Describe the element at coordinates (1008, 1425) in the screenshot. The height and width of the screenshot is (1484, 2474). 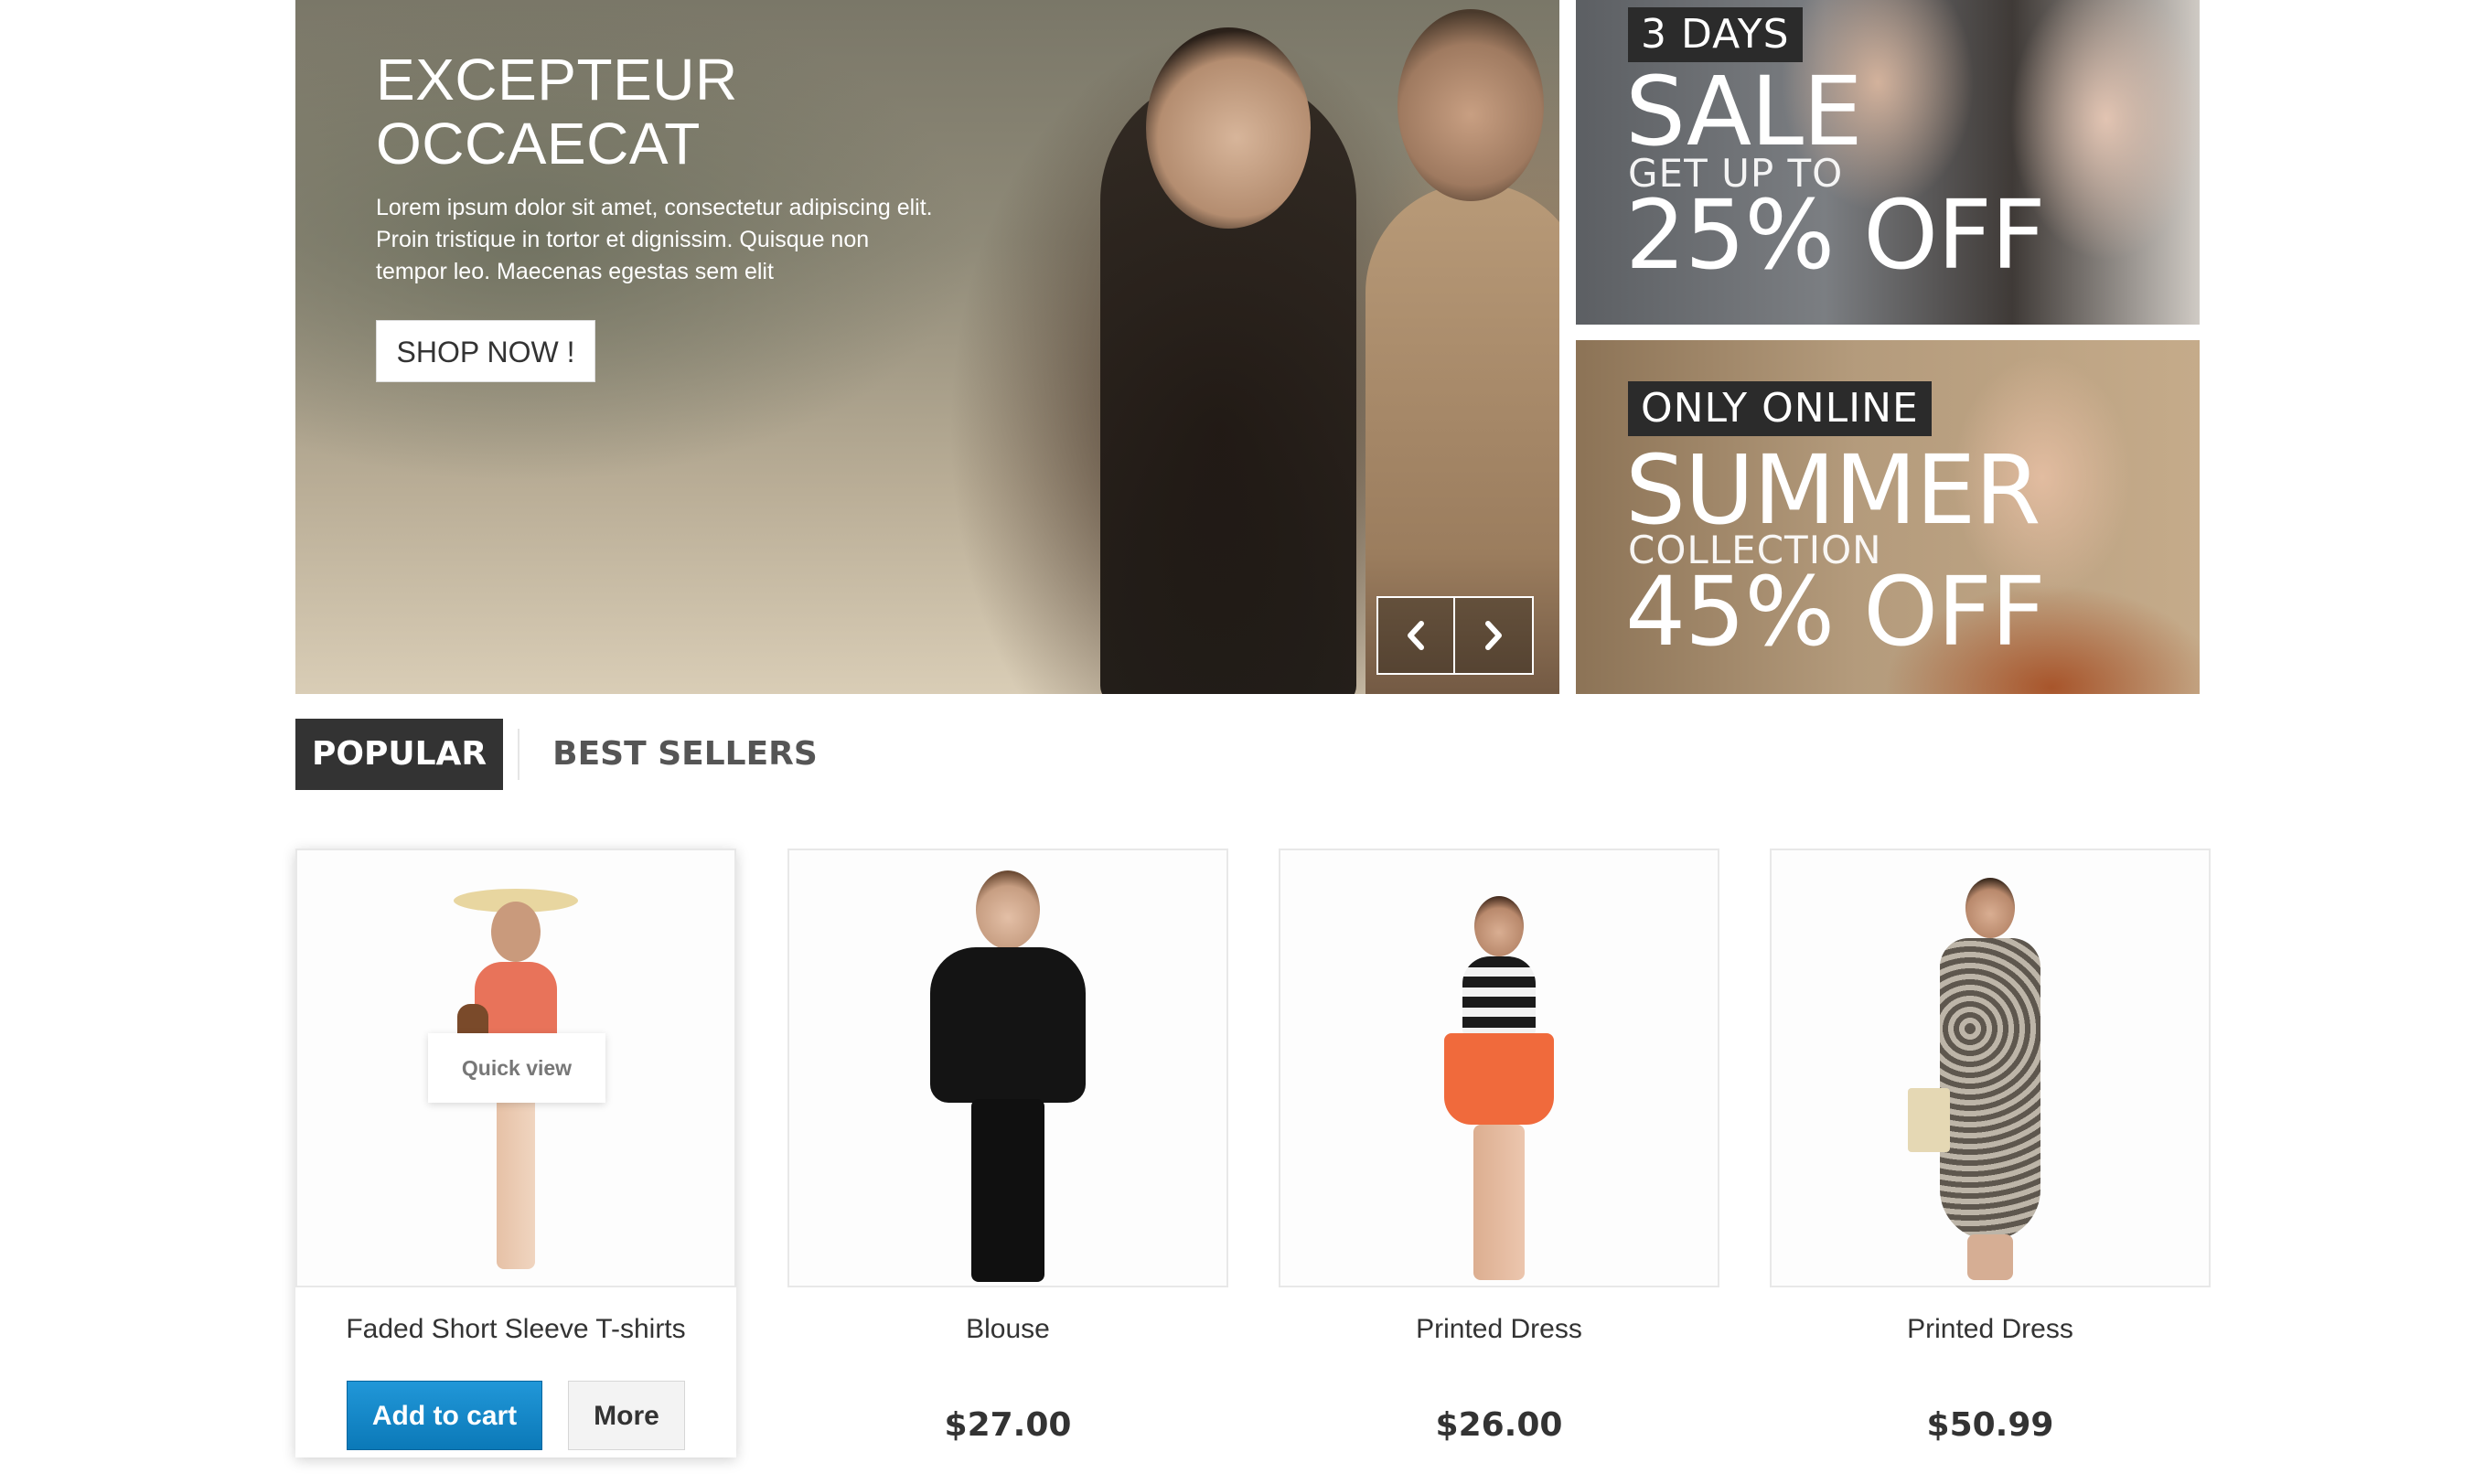
I see `product-price: $27.00` at that location.